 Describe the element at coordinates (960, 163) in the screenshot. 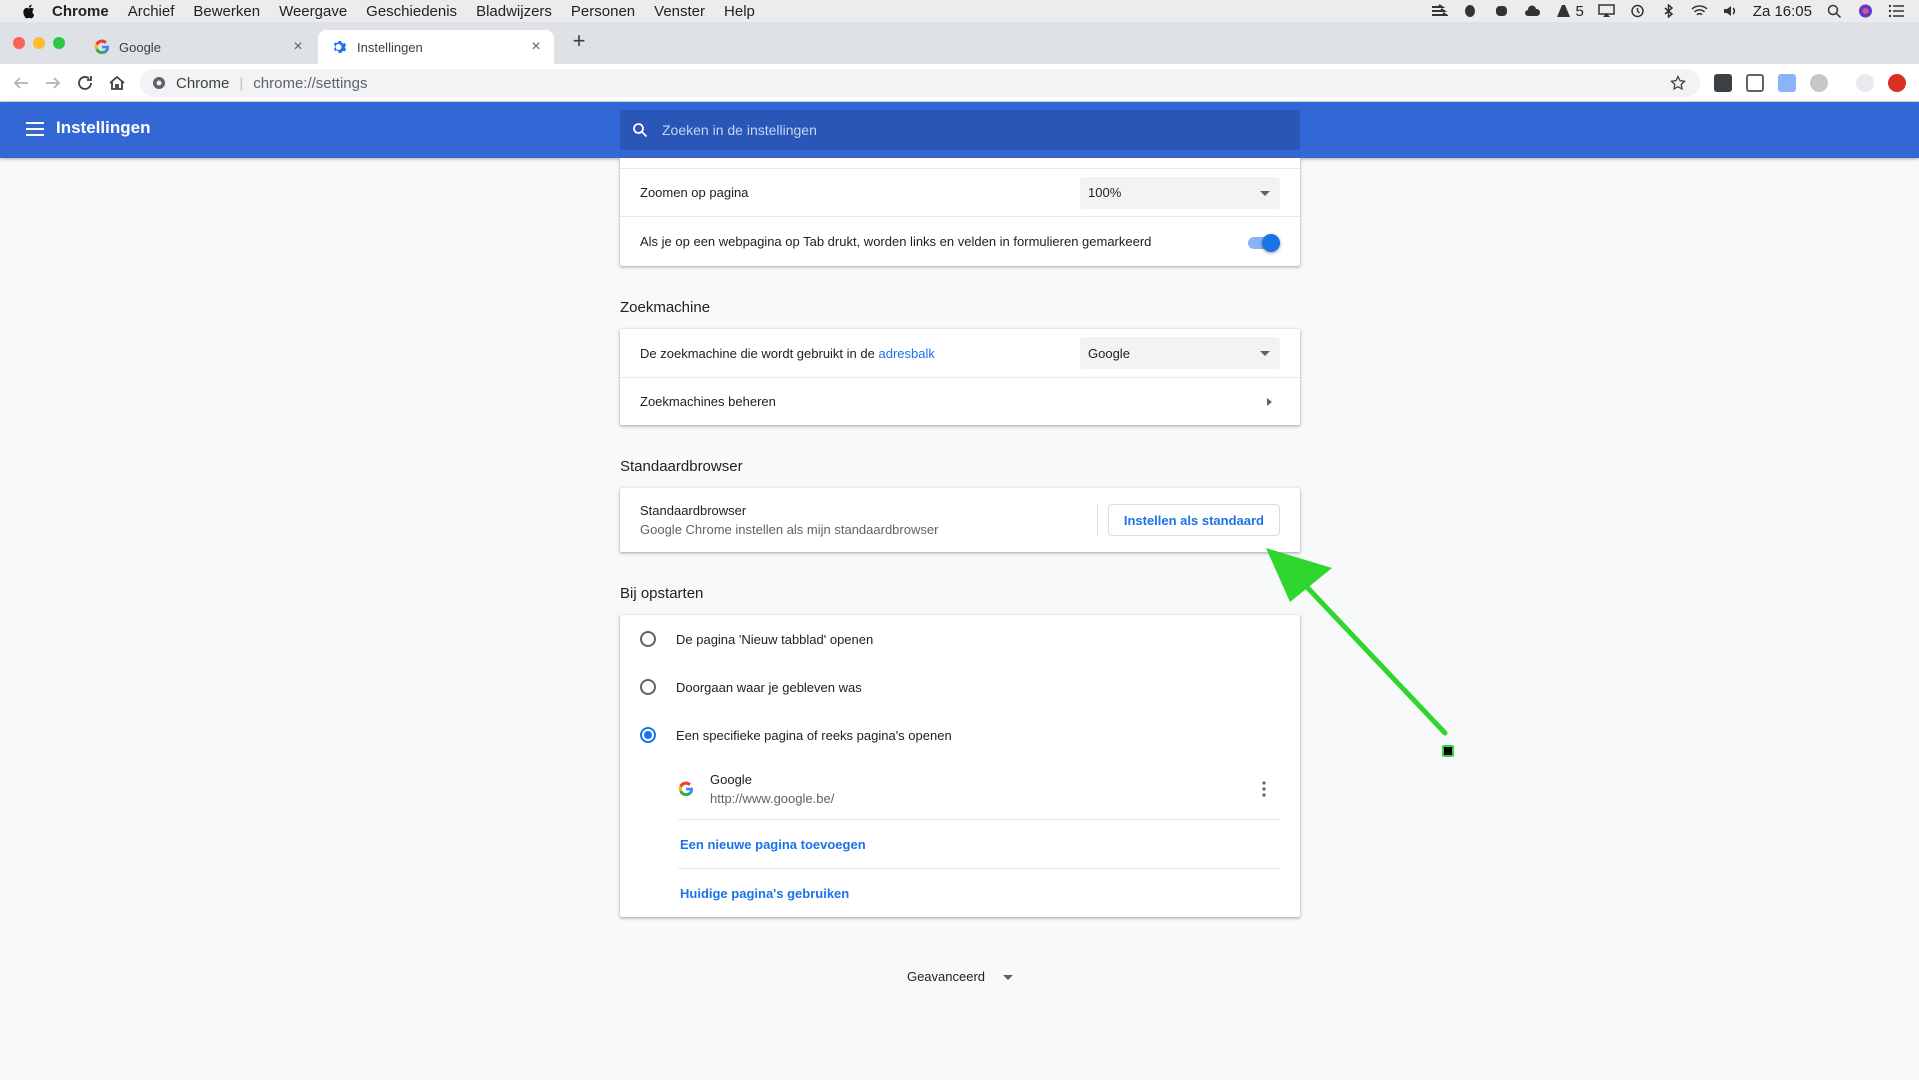

I see `card-top-spacer` at that location.